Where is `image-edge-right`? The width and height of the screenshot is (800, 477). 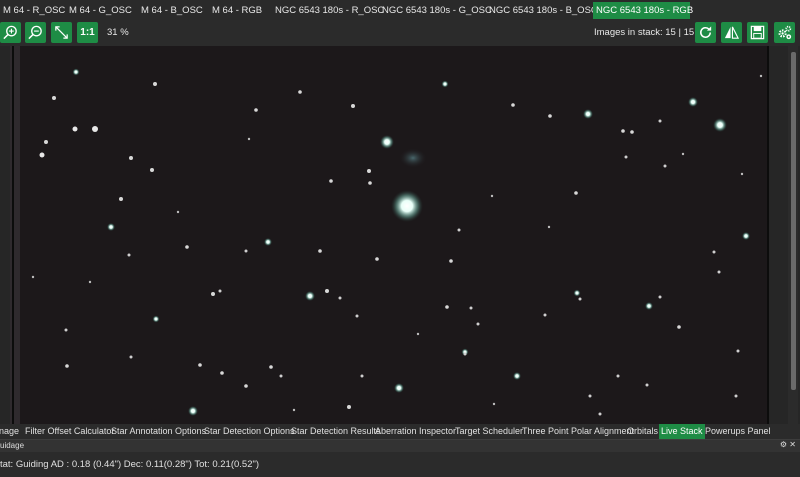 image-edge-right is located at coordinates (768, 235).